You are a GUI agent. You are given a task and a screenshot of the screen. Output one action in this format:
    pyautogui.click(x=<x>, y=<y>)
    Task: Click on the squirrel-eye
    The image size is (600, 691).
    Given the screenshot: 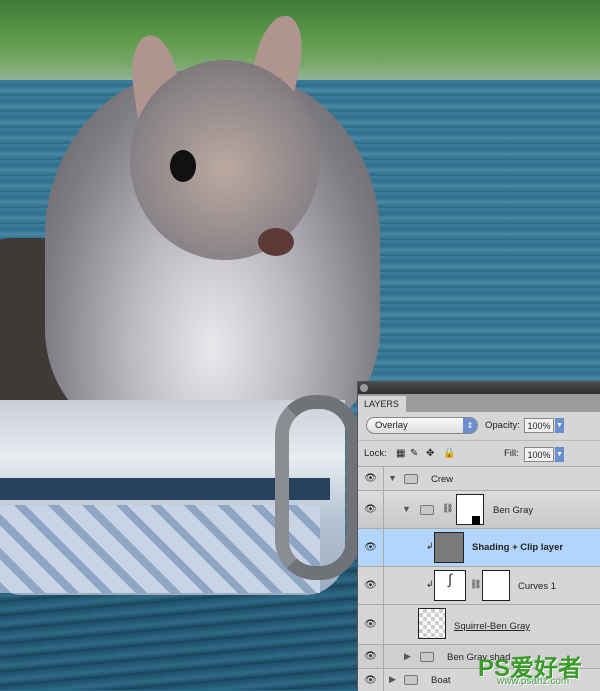 What is the action you would take?
    pyautogui.click(x=183, y=166)
    